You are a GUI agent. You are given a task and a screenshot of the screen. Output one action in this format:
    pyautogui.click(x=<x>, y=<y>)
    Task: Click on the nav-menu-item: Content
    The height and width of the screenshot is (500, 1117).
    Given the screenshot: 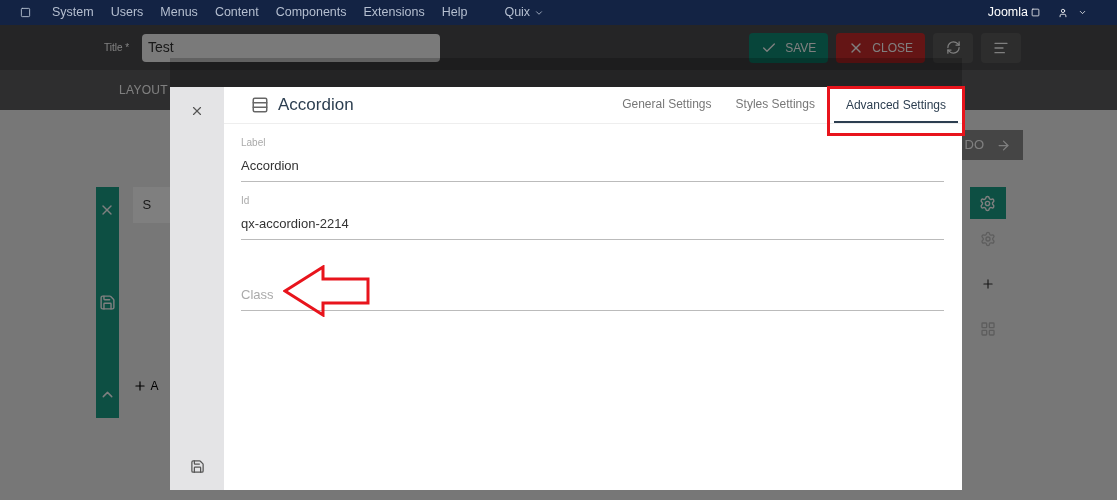 What is the action you would take?
    pyautogui.click(x=236, y=12)
    